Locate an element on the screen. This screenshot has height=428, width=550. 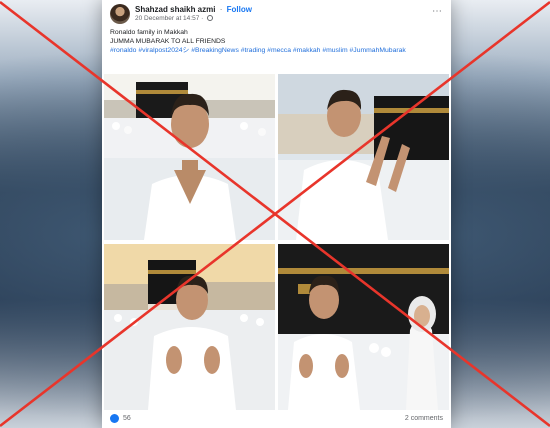
author-name: Shahzad shaikh azmi is located at coordinates (175, 9).